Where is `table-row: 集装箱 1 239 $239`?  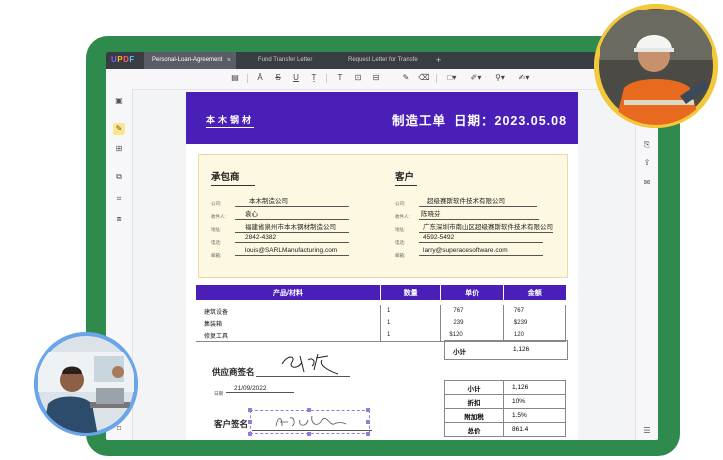
table-row: 集装箱 1 239 $239 is located at coordinates (381, 323).